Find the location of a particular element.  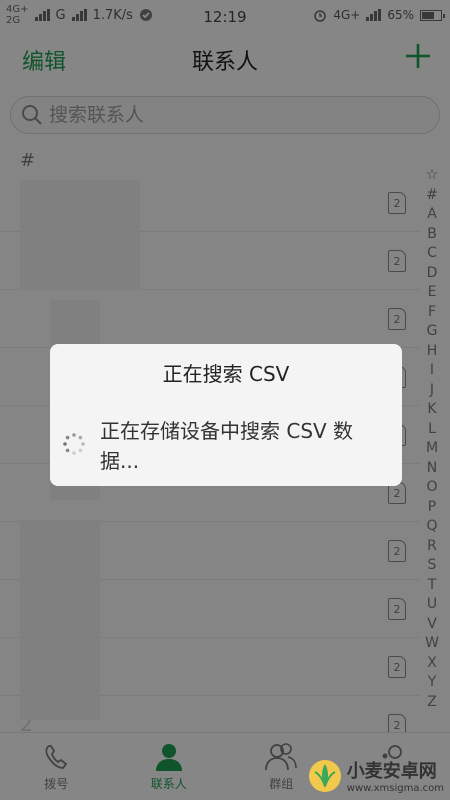

site-watermark: 小麦安卓网 www.xmsigma.com is located at coordinates (375, 775).